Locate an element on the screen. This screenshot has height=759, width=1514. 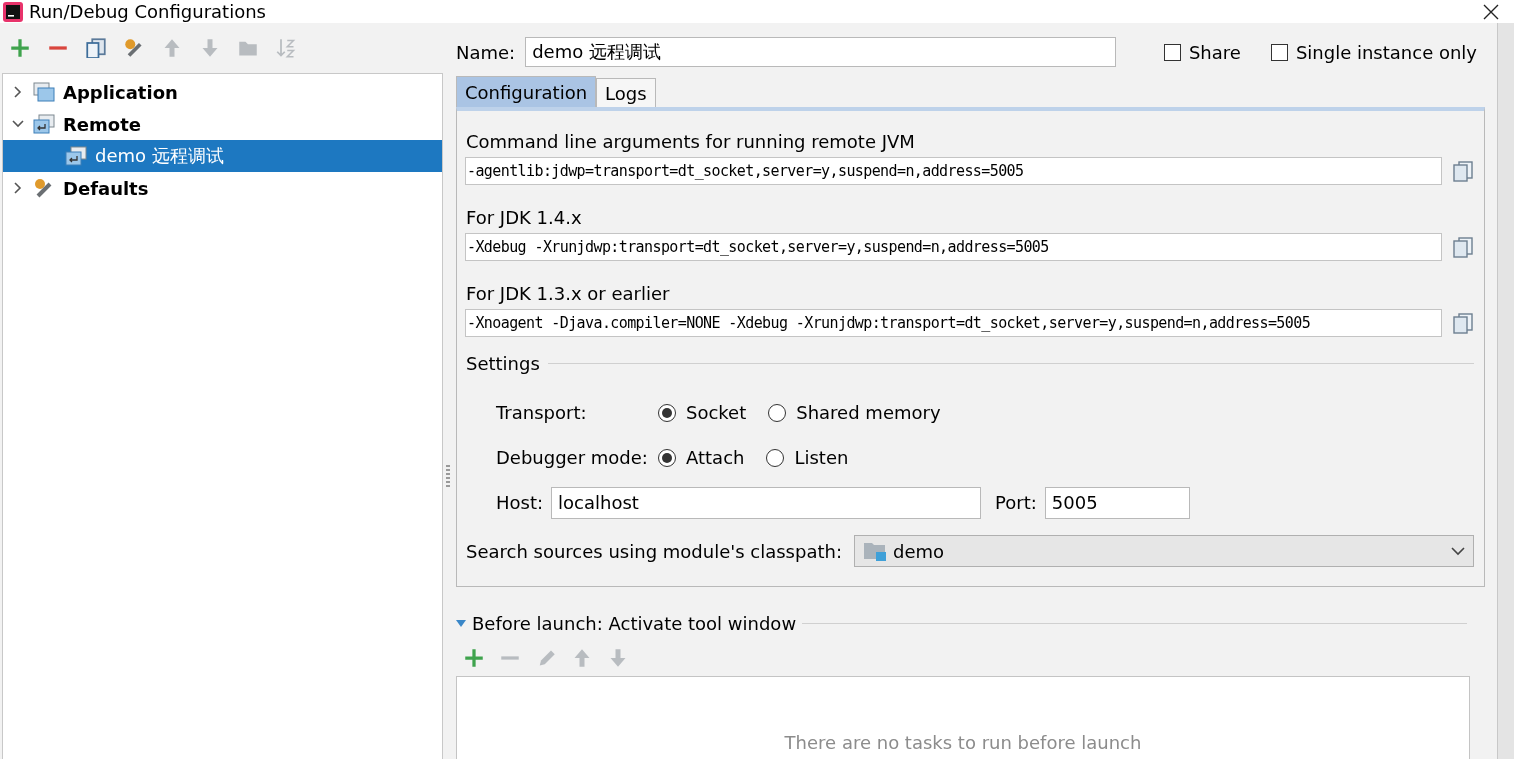
window-title: Run/Debug Configurations is located at coordinates (148, 11).